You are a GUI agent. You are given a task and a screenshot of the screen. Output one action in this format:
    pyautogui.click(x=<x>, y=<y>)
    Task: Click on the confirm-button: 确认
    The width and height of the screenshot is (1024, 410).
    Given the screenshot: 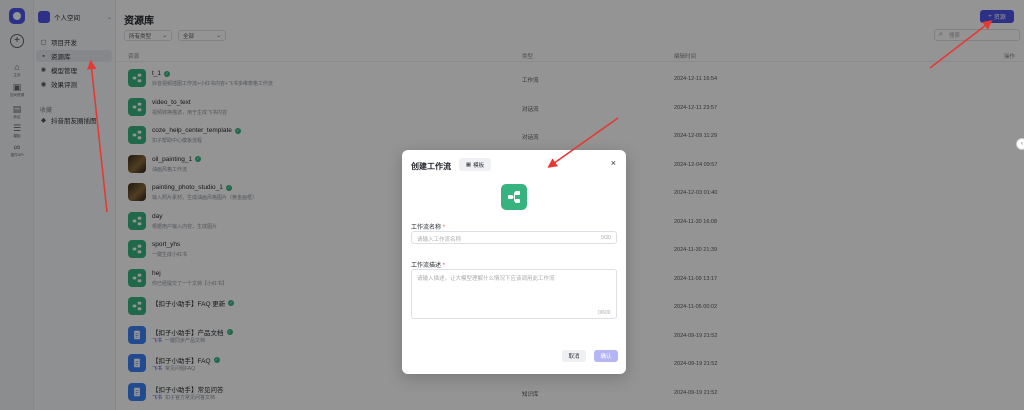 What is the action you would take?
    pyautogui.click(x=606, y=356)
    